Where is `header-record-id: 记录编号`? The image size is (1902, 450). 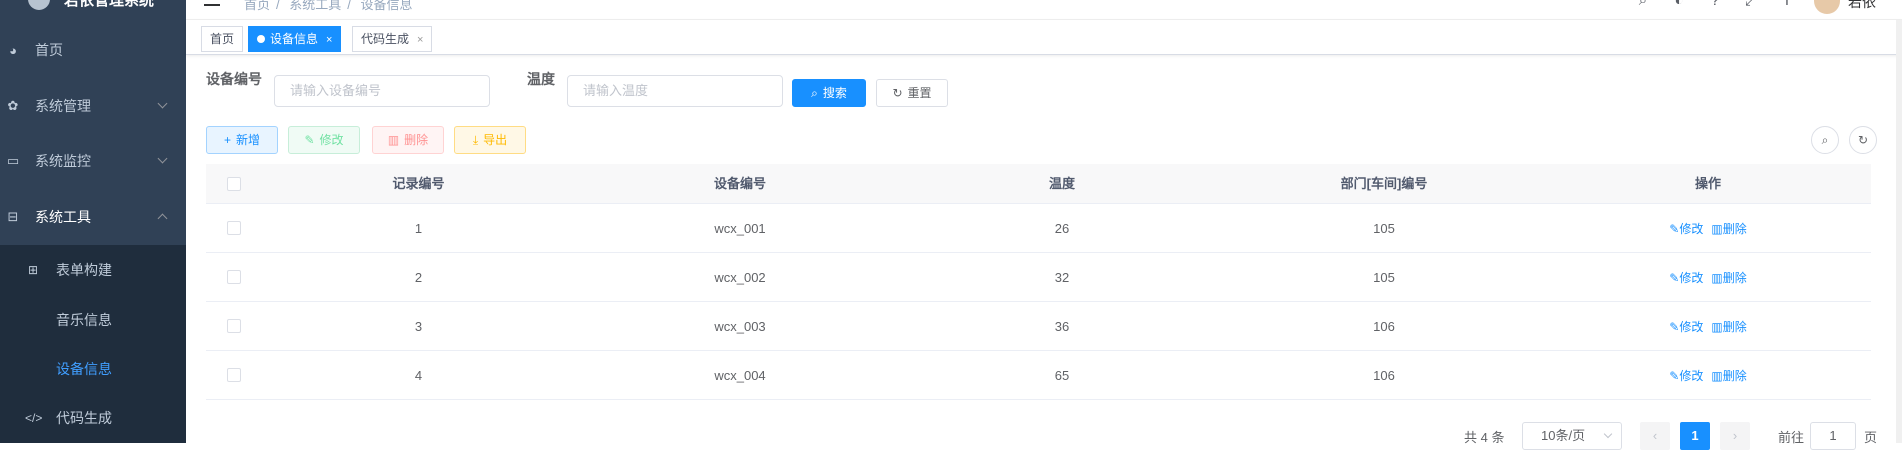
header-record-id: 记录编号 is located at coordinates (418, 183).